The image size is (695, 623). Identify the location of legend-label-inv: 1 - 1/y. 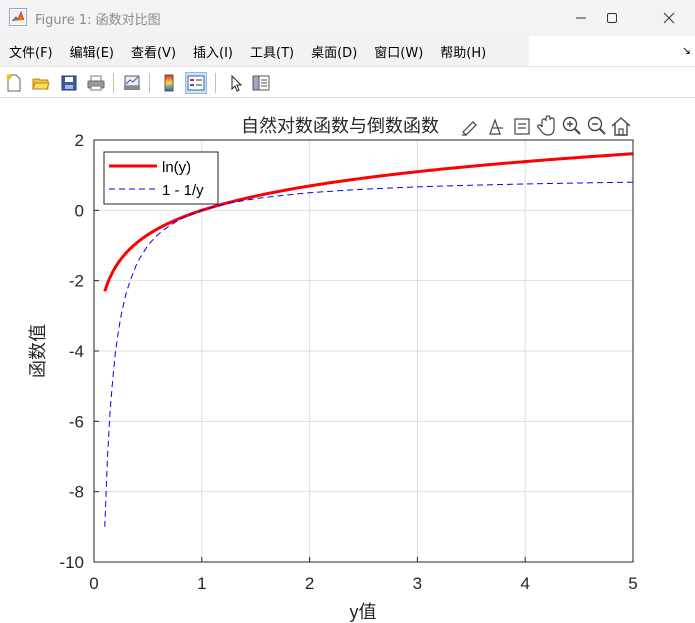
(183, 190).